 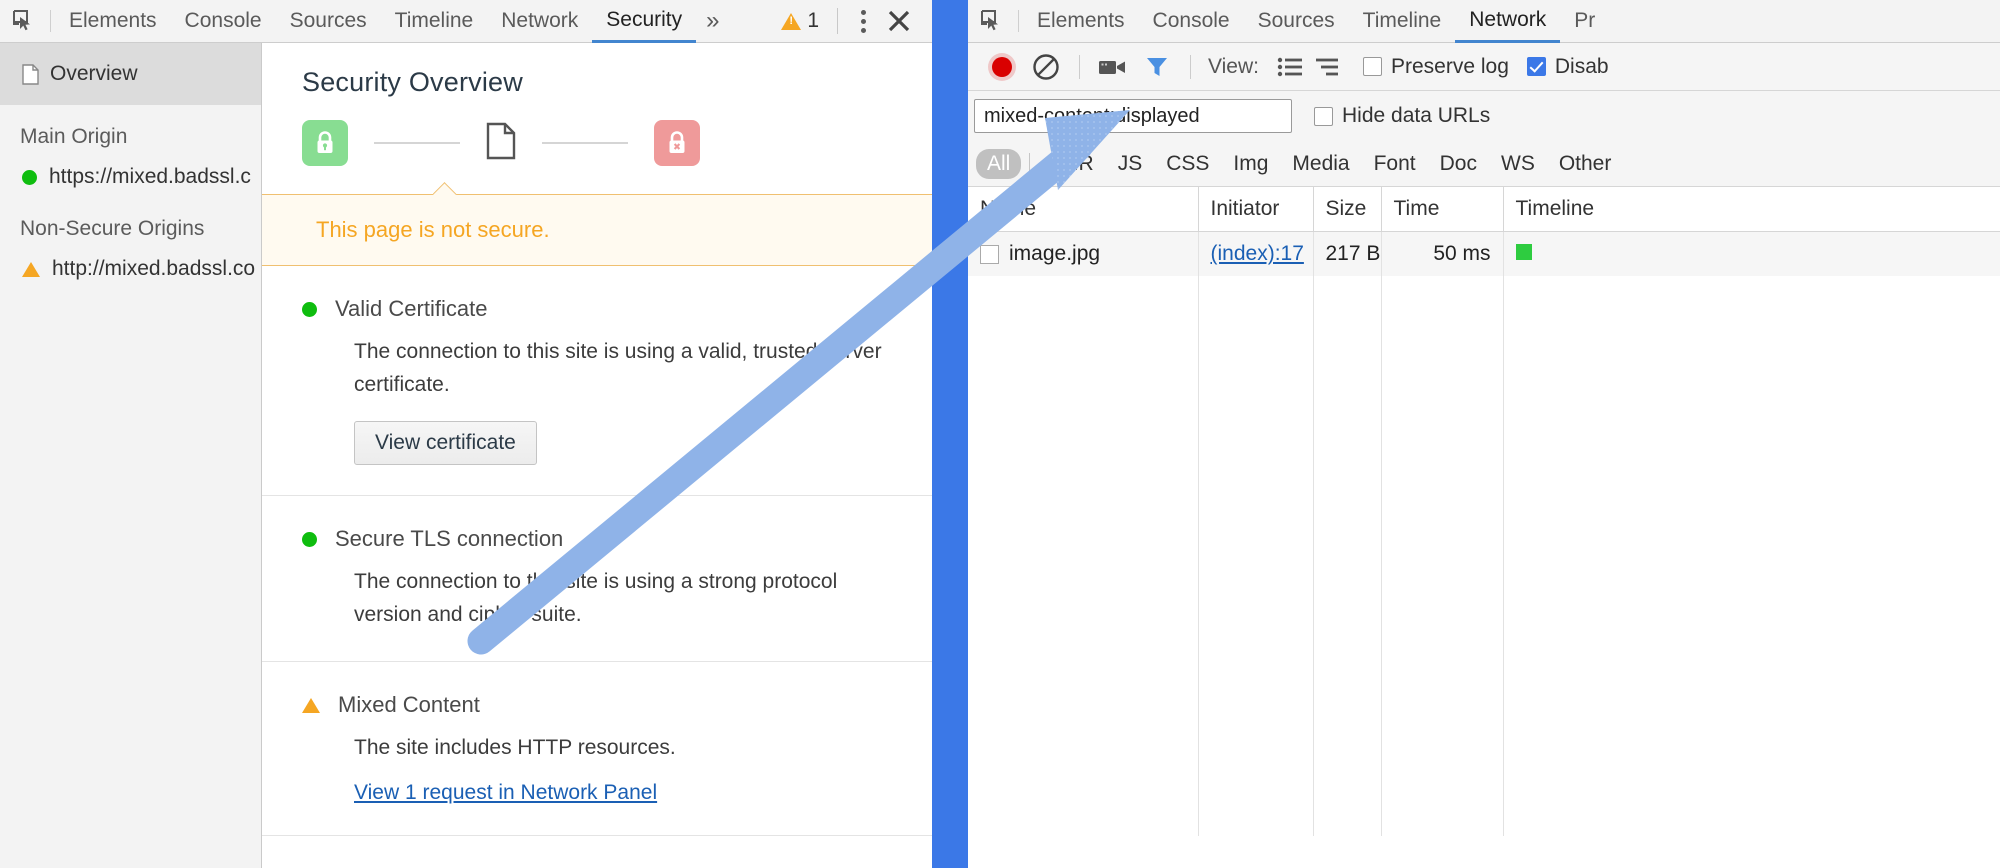 I want to click on insecure-banner: This page is not secure., so click(x=597, y=230).